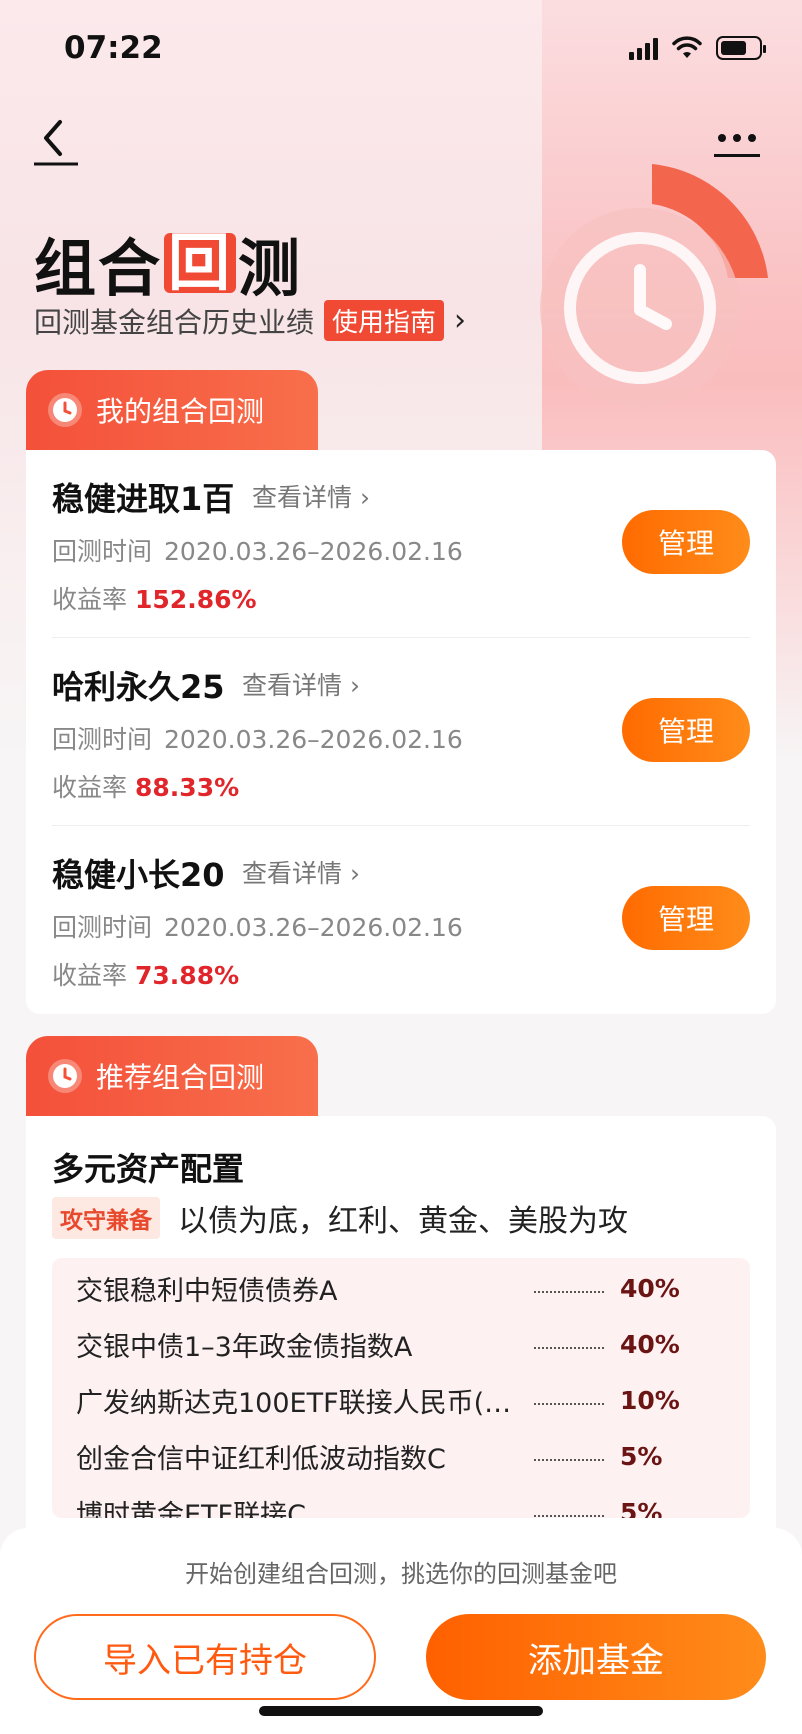 This screenshot has height=1734, width=802. What do you see at coordinates (180, 1077) in the screenshot?
I see `tab-label: 推荐组合回测` at bounding box center [180, 1077].